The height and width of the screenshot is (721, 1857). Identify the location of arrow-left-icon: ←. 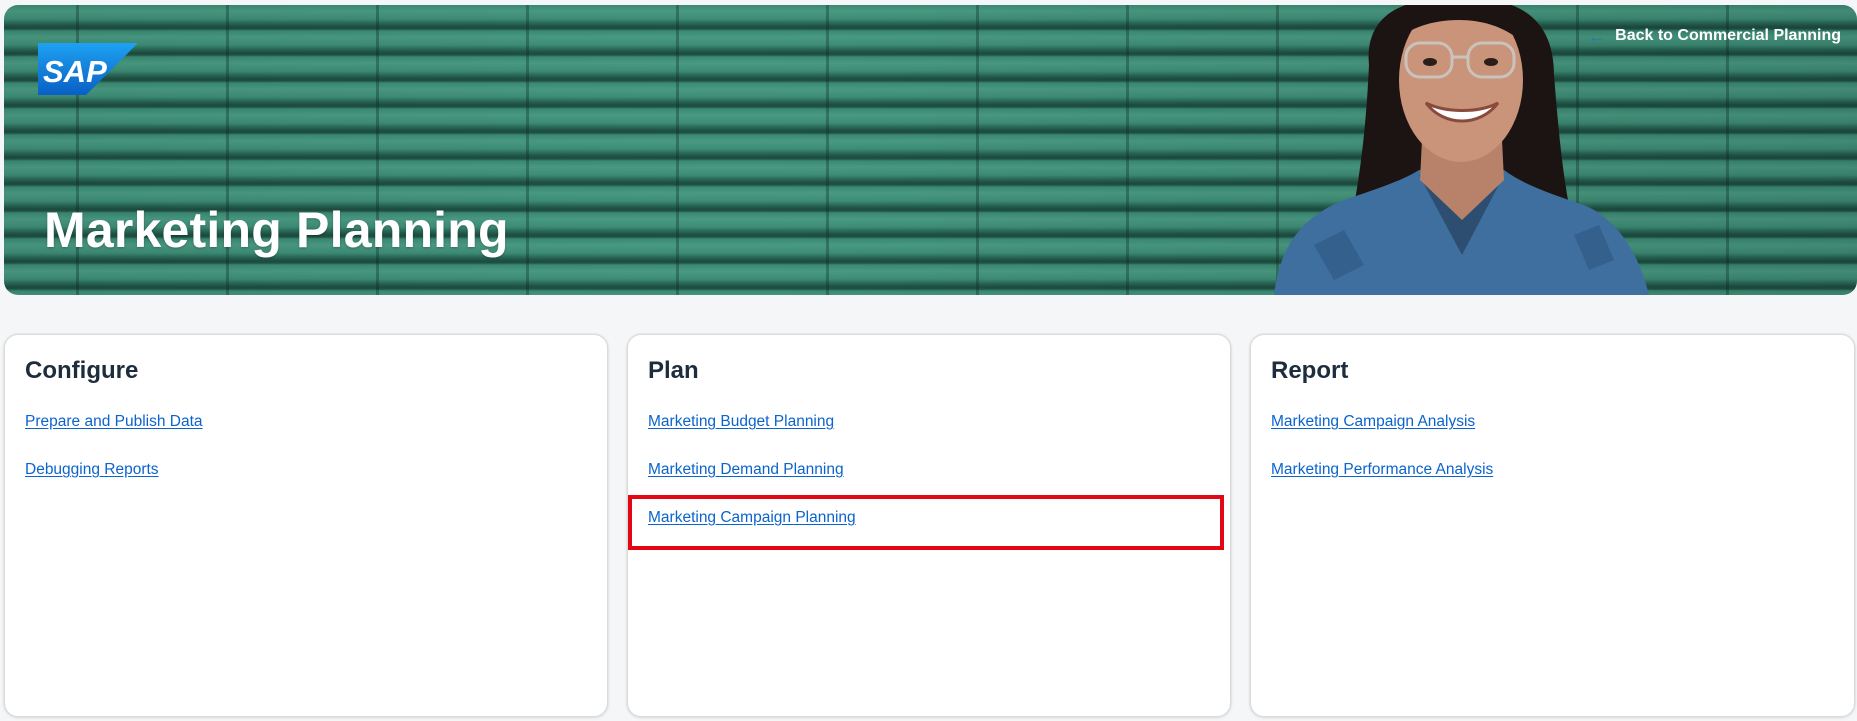
(1597, 36).